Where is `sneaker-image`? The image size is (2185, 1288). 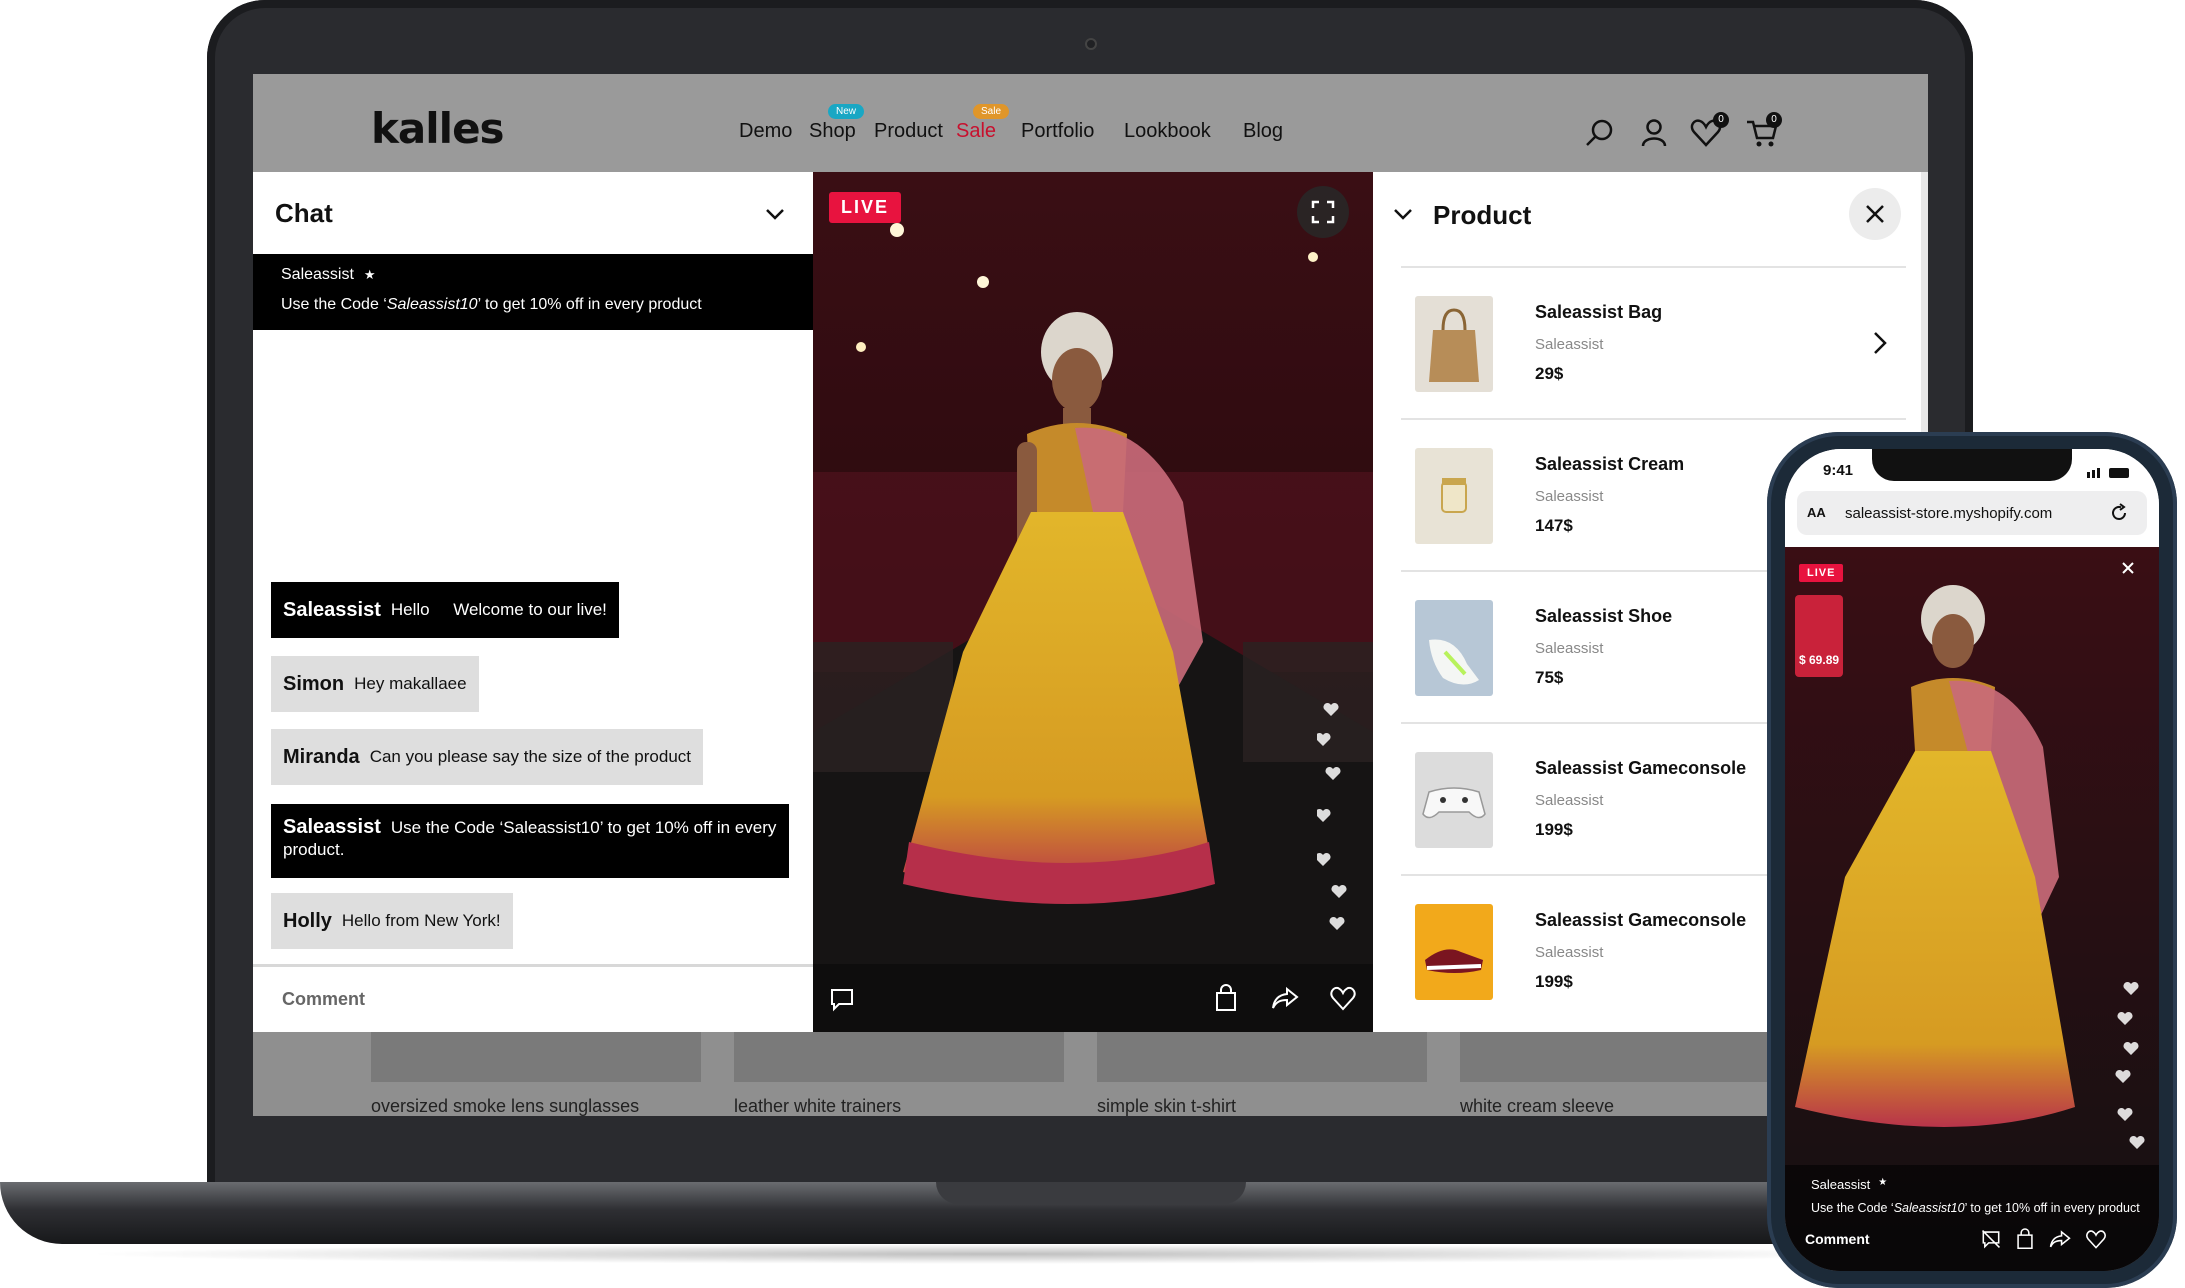 sneaker-image is located at coordinates (1454, 961).